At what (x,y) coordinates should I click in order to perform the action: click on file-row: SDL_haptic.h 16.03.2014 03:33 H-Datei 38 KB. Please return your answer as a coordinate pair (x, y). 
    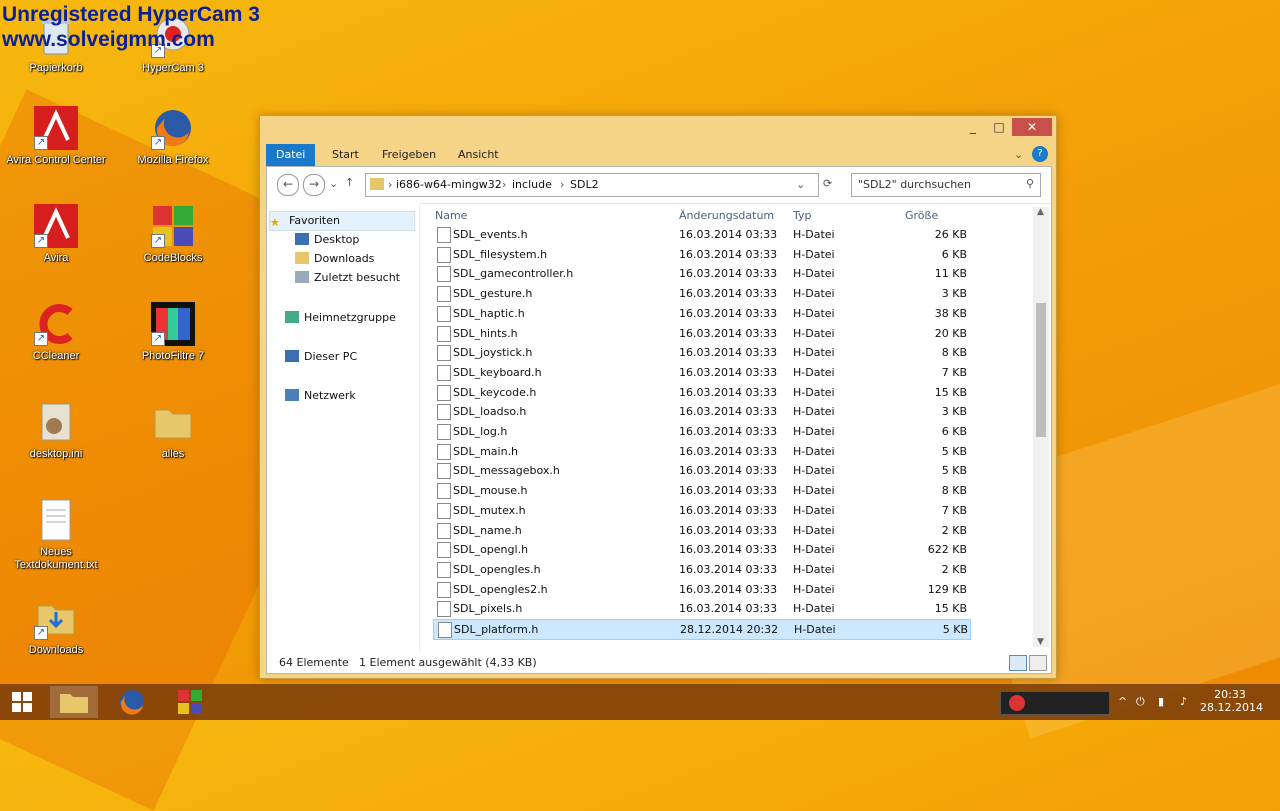
    Looking at the image, I should click on (701, 313).